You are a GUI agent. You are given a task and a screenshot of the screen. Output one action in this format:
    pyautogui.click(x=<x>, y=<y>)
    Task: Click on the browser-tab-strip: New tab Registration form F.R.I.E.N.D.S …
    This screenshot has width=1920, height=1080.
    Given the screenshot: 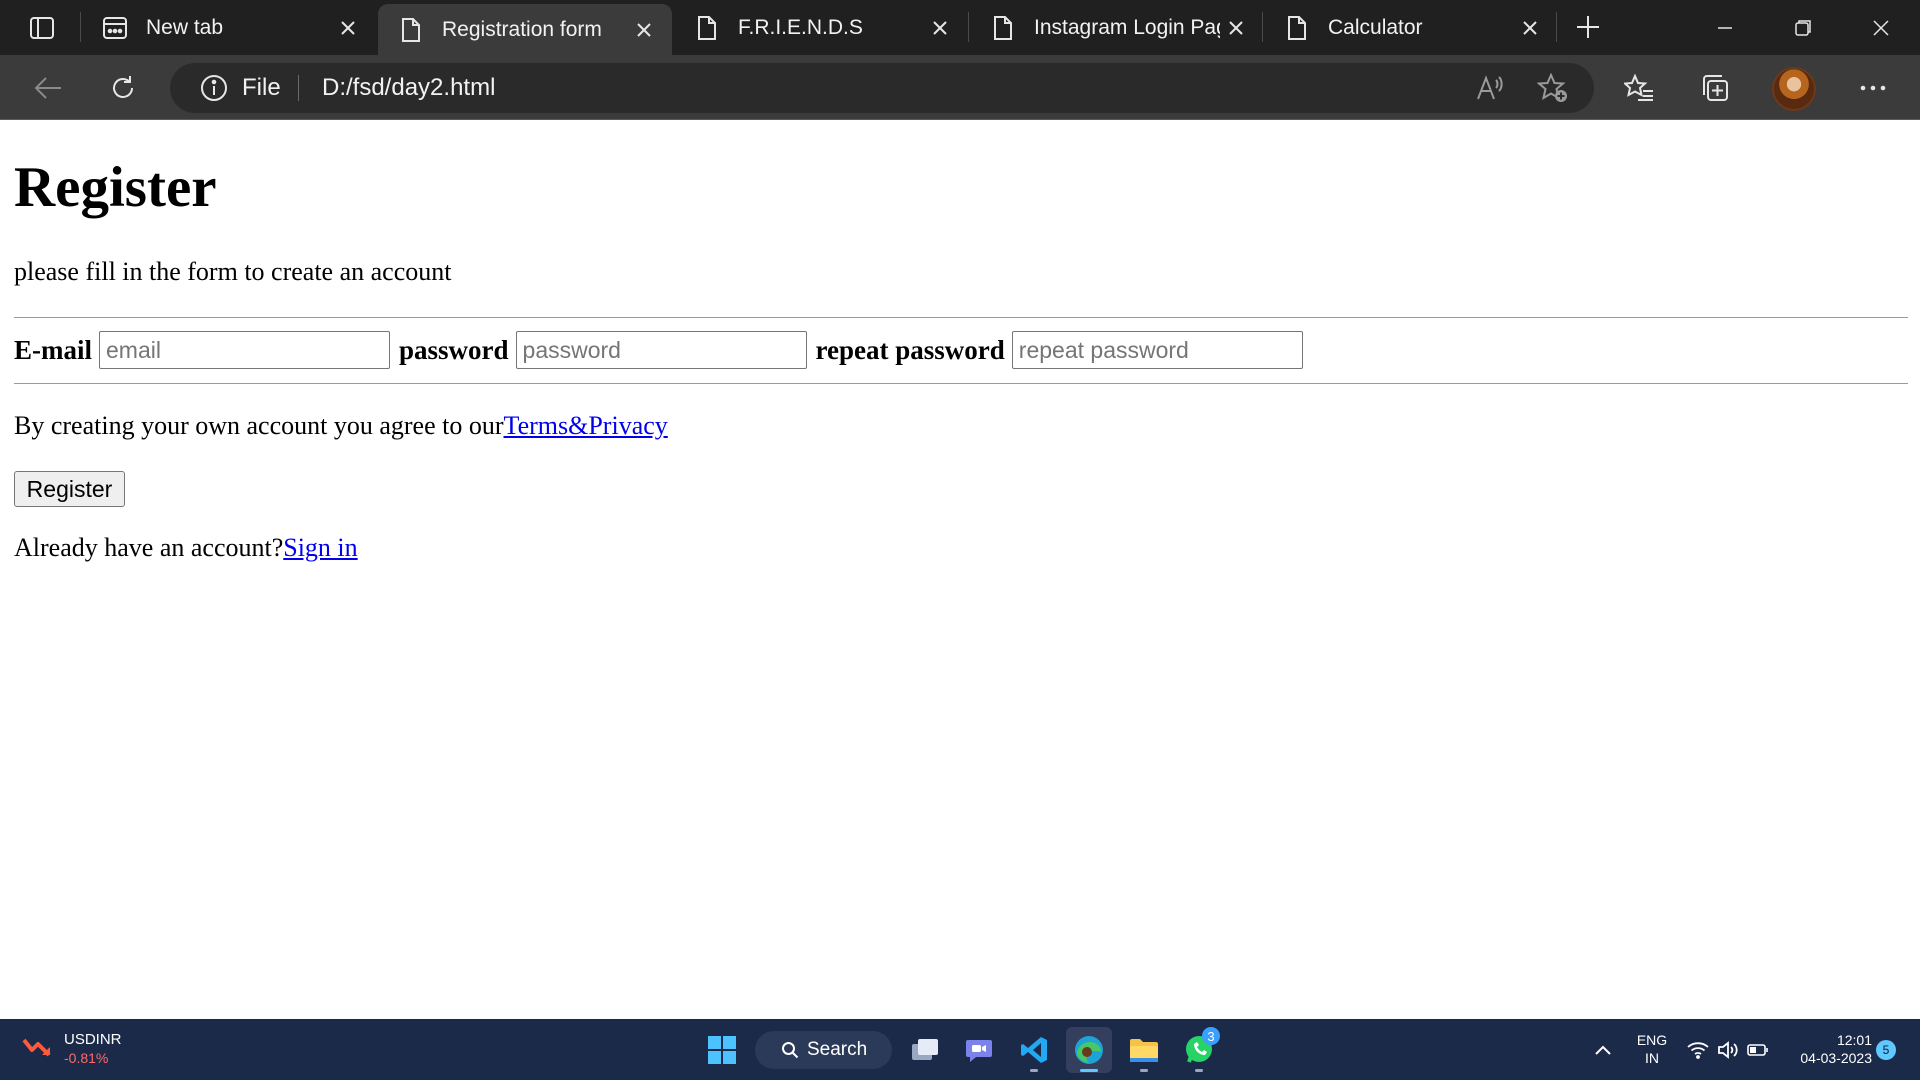 What is the action you would take?
    pyautogui.click(x=960, y=27)
    